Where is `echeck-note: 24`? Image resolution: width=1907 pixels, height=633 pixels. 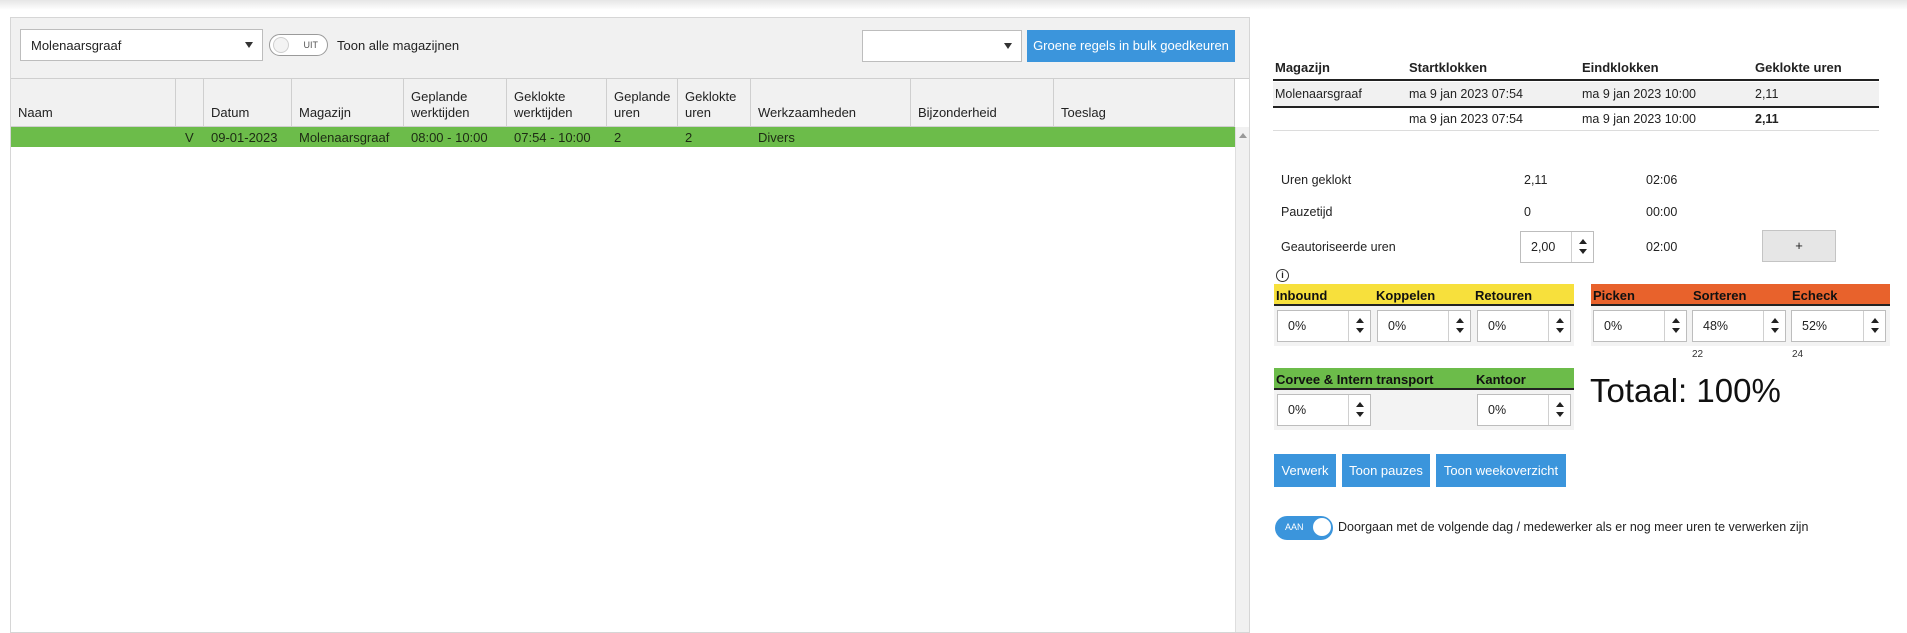 echeck-note: 24 is located at coordinates (1798, 354).